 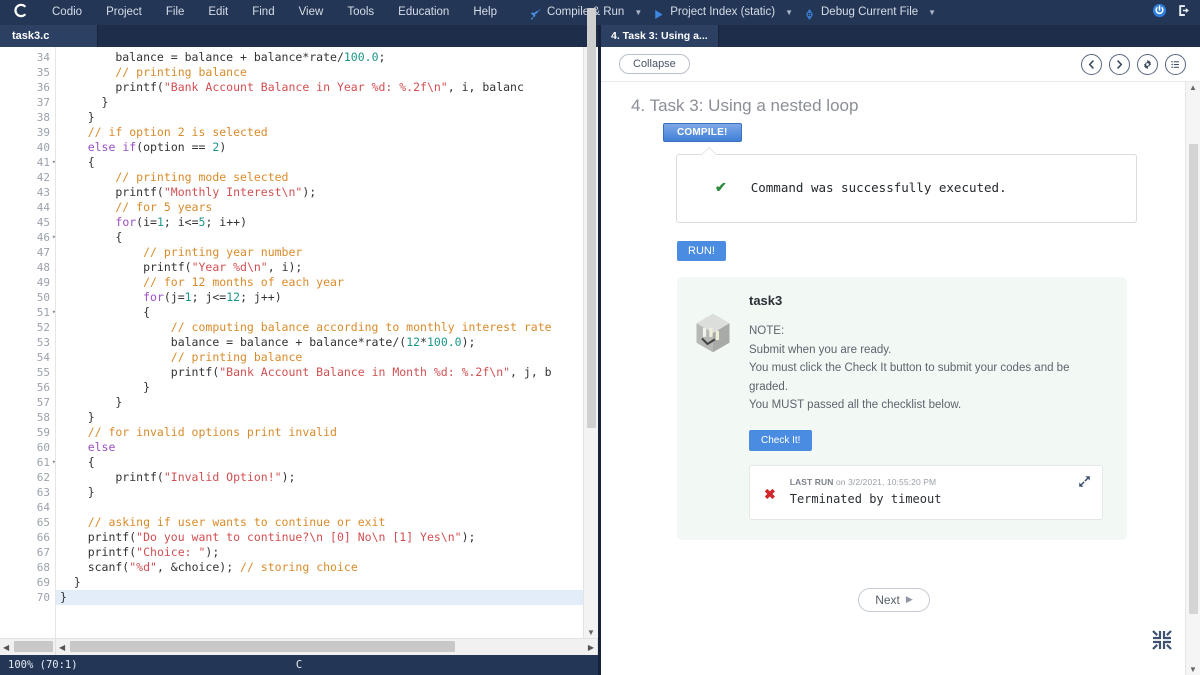 What do you see at coordinates (769, 386) in the screenshot?
I see `task-note-line: graded.` at bounding box center [769, 386].